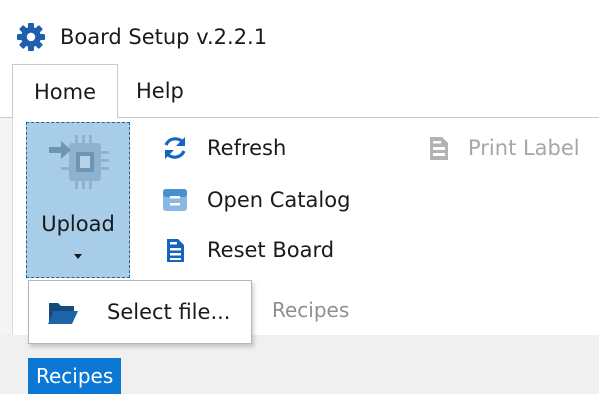  What do you see at coordinates (524, 148) in the screenshot?
I see `print-label-label: Print Label` at bounding box center [524, 148].